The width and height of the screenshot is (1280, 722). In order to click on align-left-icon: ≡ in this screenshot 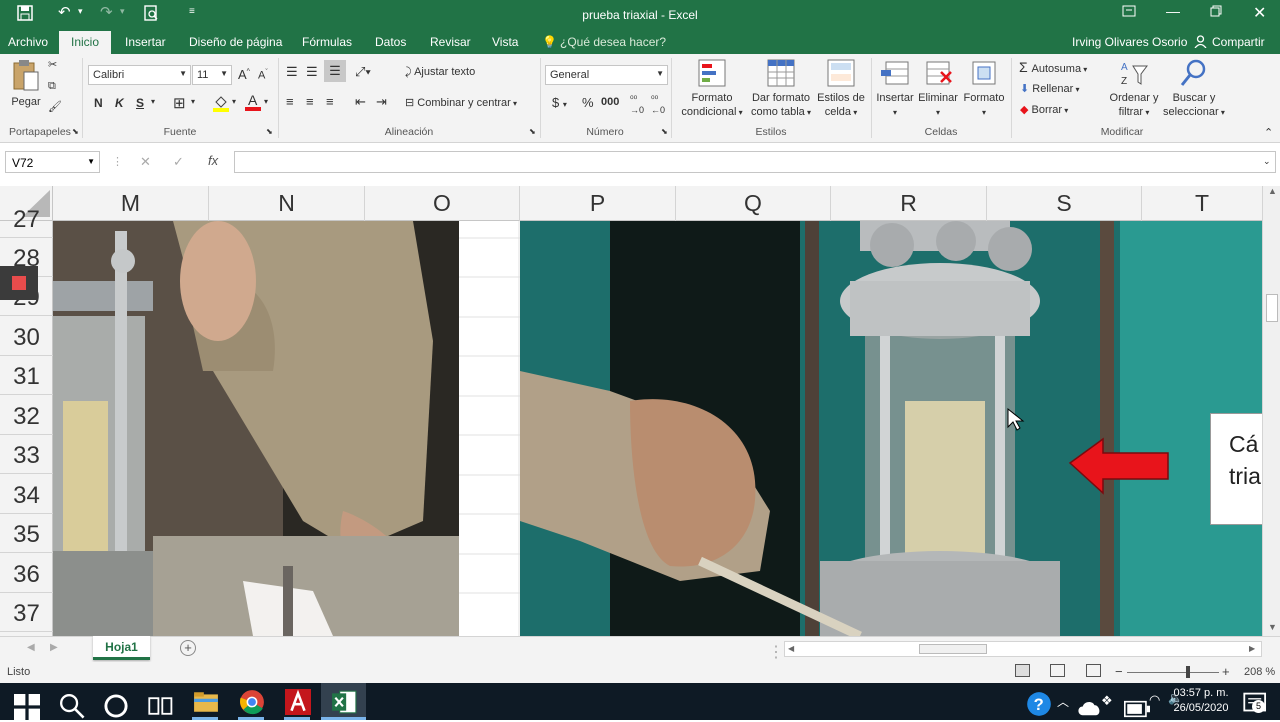, I will do `click(290, 101)`.